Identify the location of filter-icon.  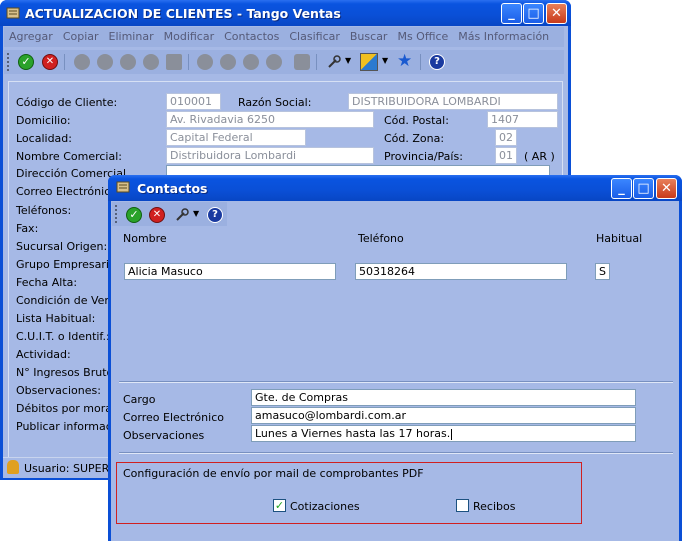
(205, 62).